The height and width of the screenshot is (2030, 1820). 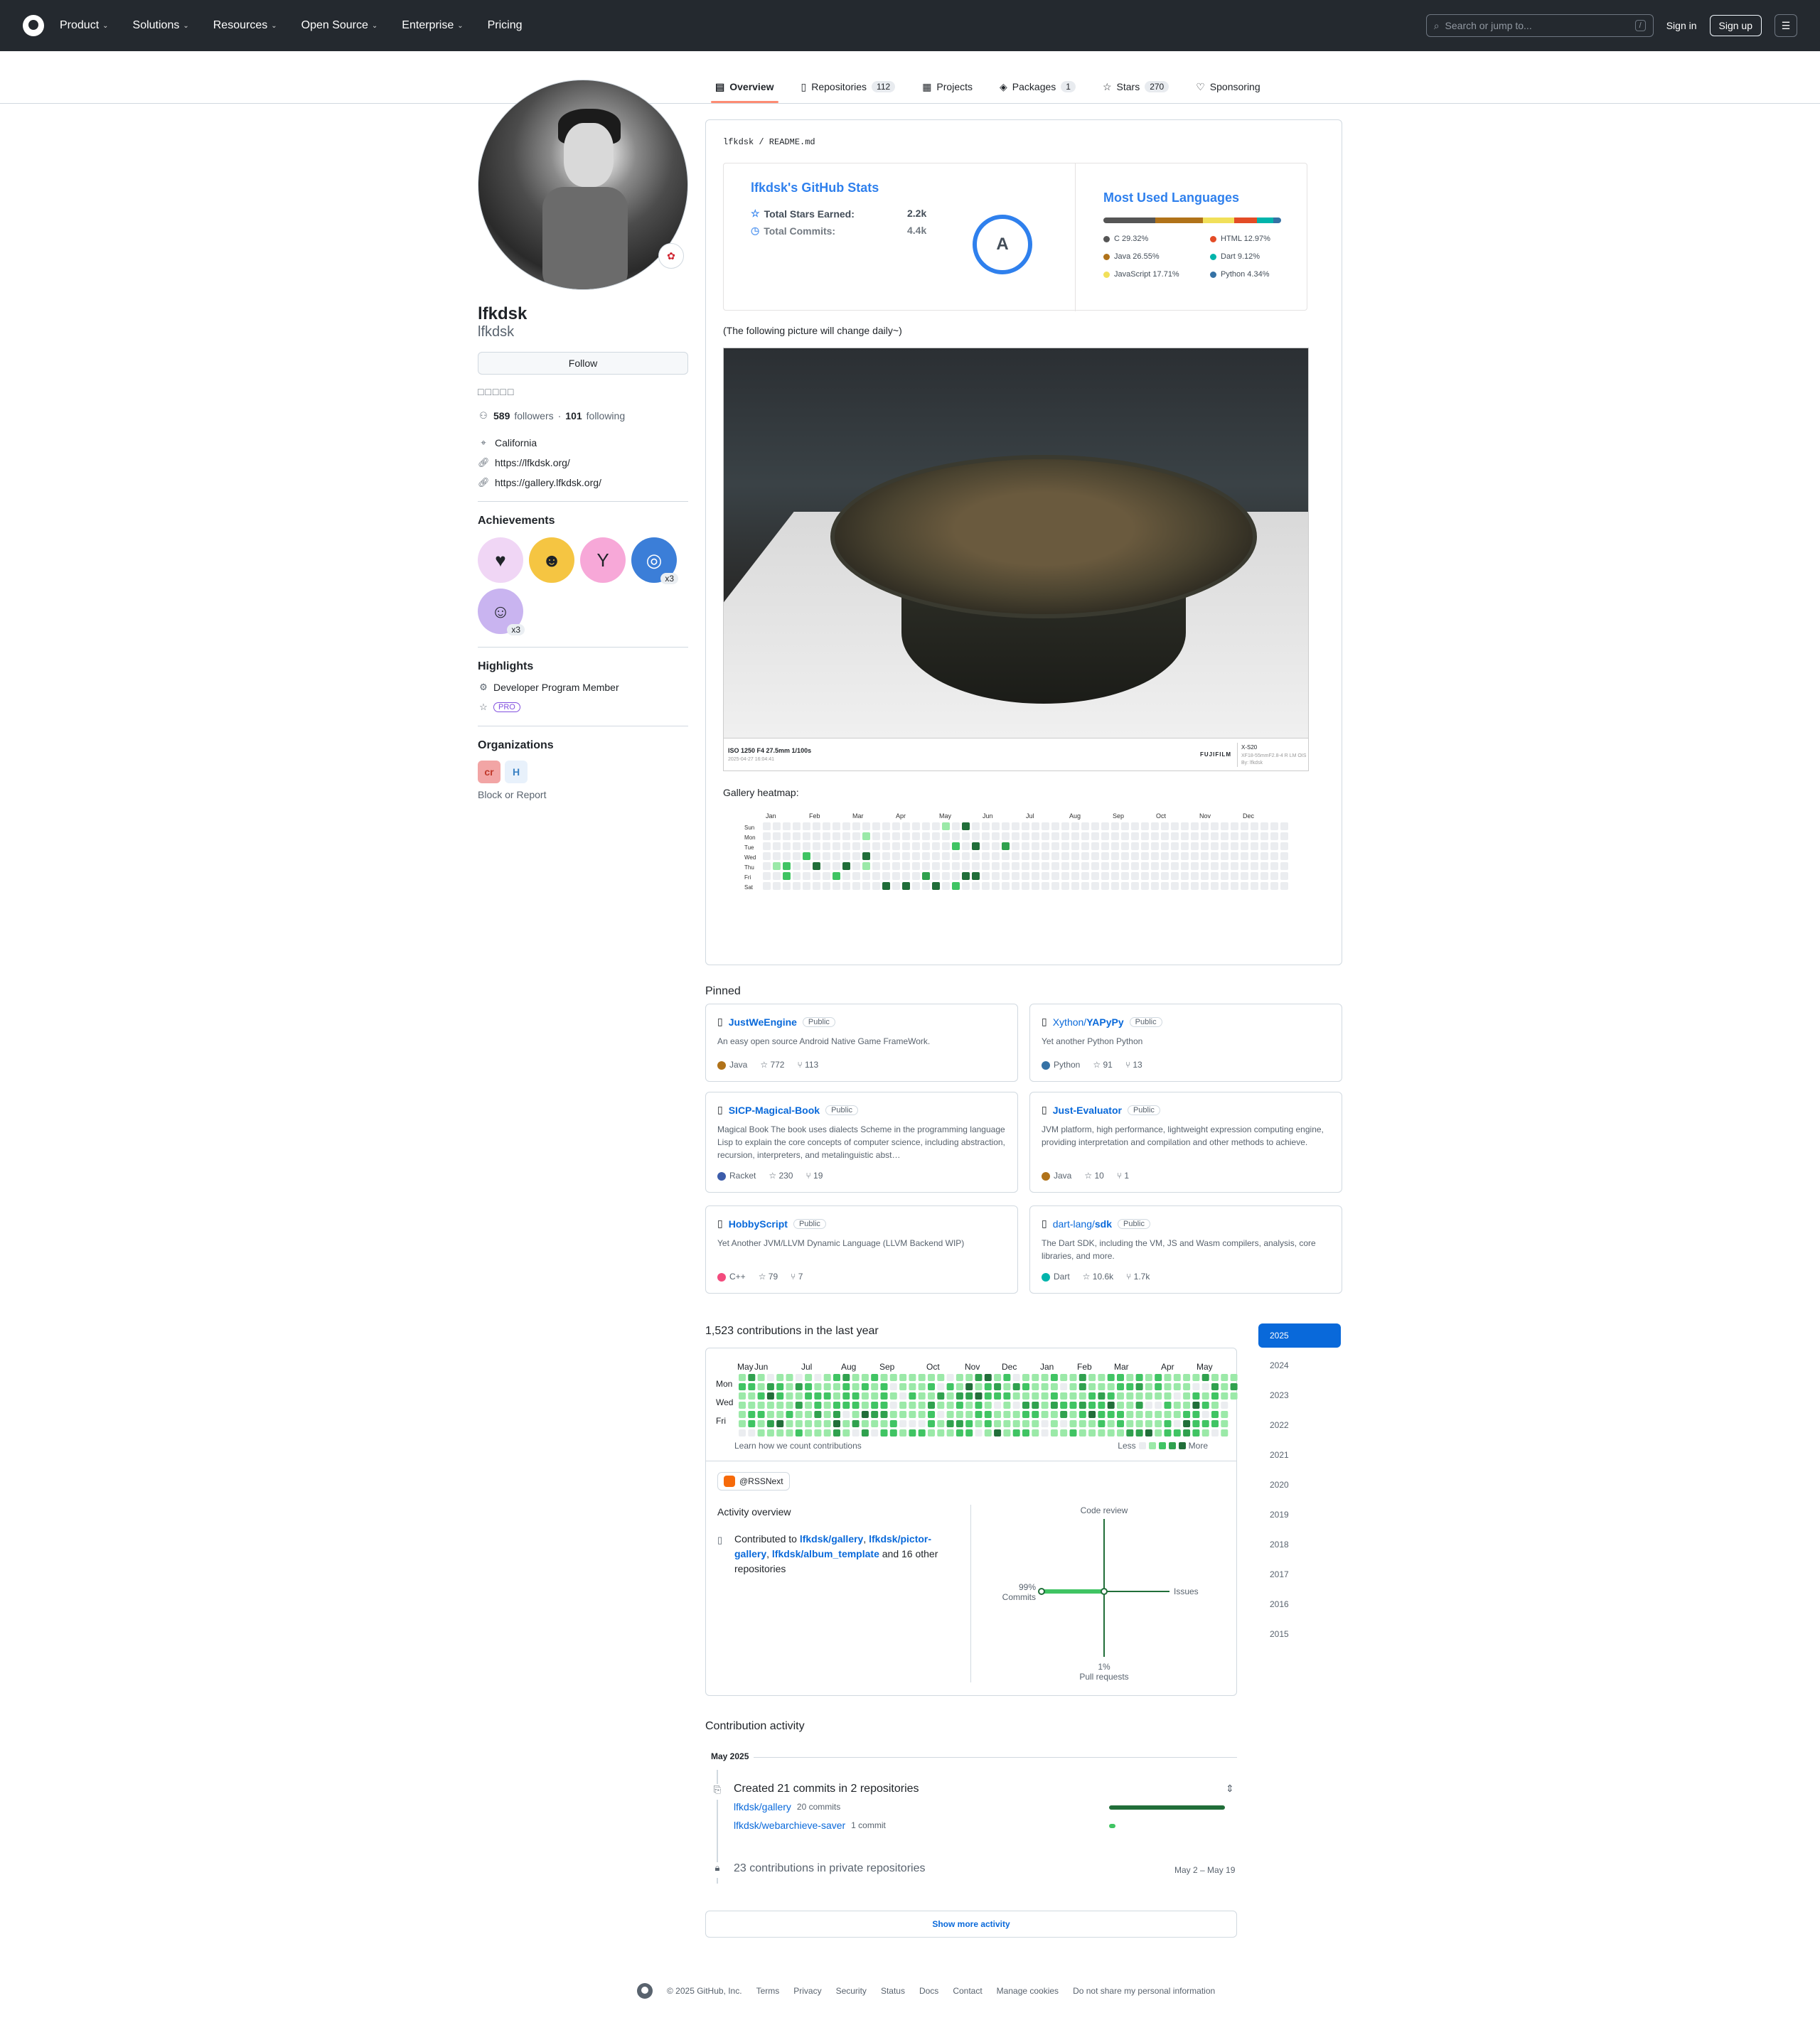 What do you see at coordinates (754, 1481) in the screenshot?
I see `org-filter-chip: @RSSNext` at bounding box center [754, 1481].